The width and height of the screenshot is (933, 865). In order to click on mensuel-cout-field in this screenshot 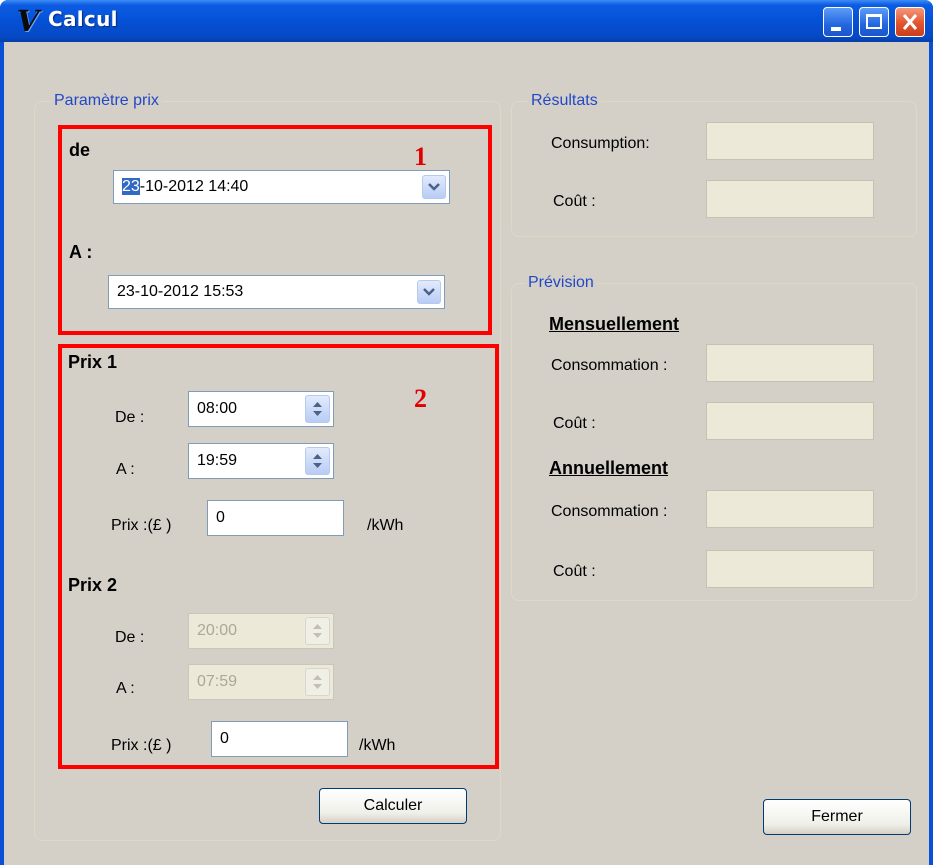, I will do `click(790, 421)`.